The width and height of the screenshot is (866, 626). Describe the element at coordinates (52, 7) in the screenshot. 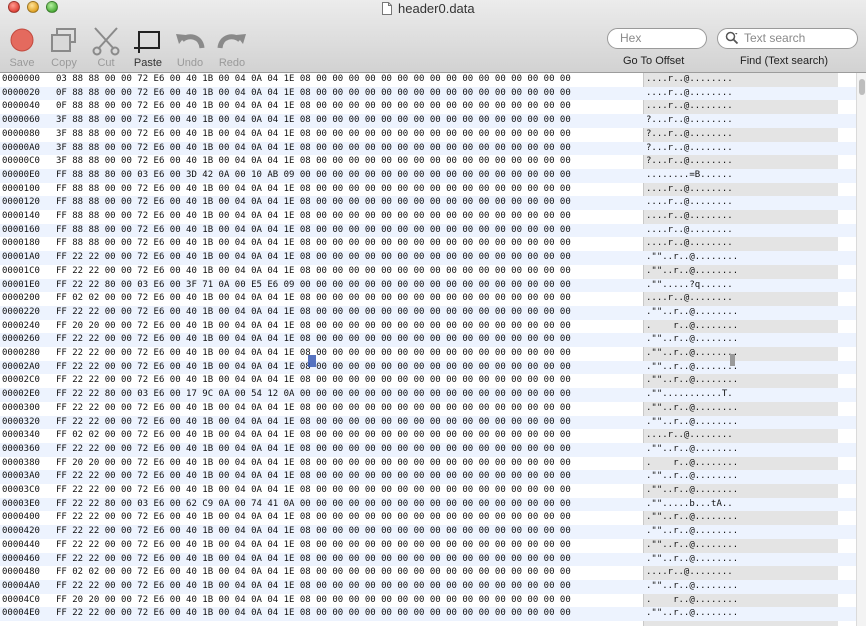

I see `zoom-window-button` at that location.